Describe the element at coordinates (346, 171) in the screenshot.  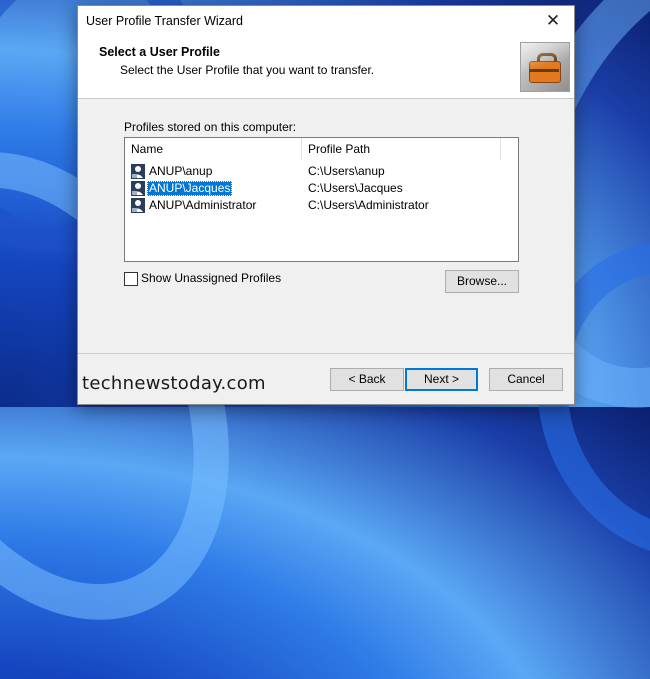
I see `profile-path: C:\Users\anup` at that location.